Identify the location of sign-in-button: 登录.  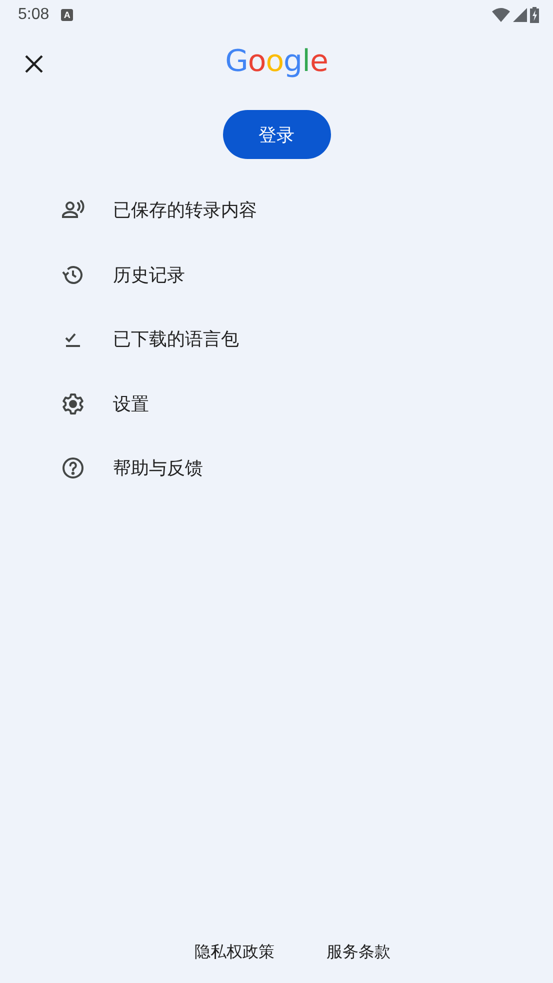
(276, 134).